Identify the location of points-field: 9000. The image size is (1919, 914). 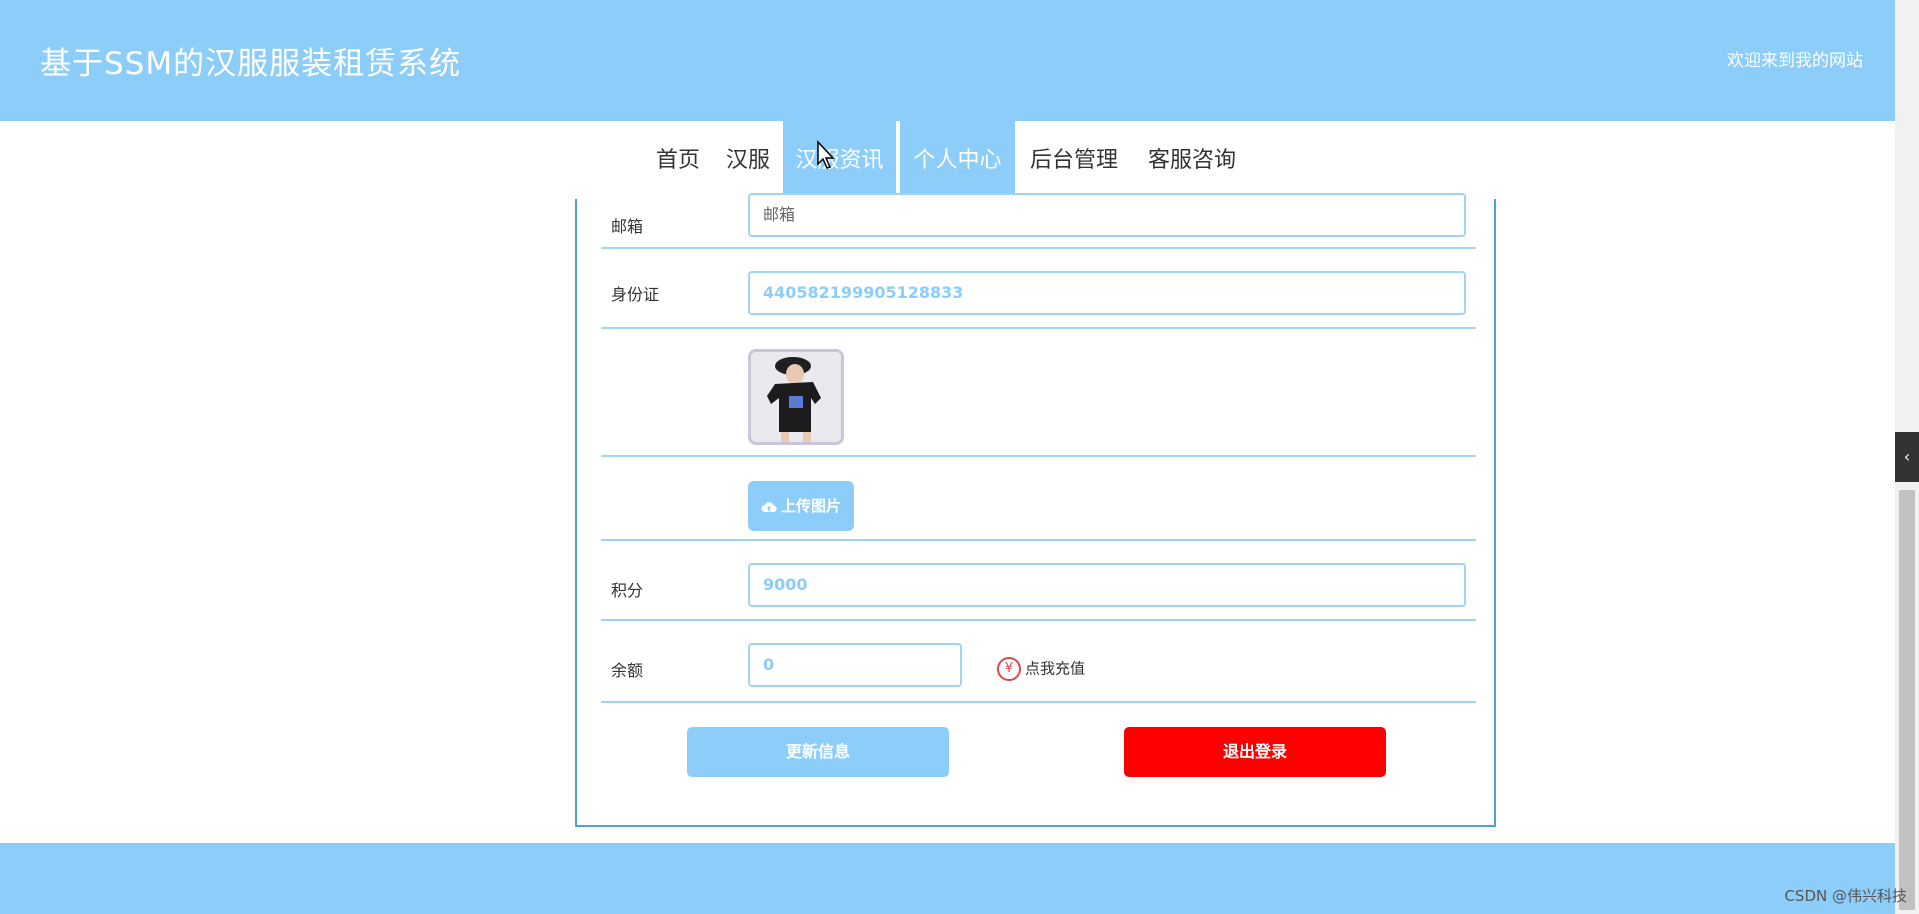
(1107, 585).